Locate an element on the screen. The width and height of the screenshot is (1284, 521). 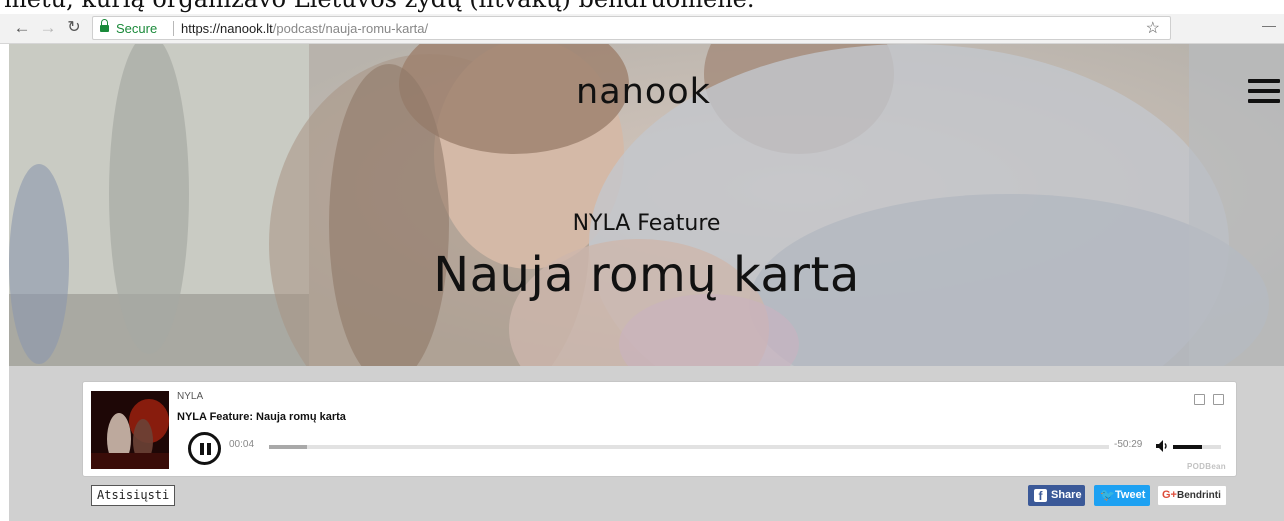
share-icon is located at coordinates (1218, 399).